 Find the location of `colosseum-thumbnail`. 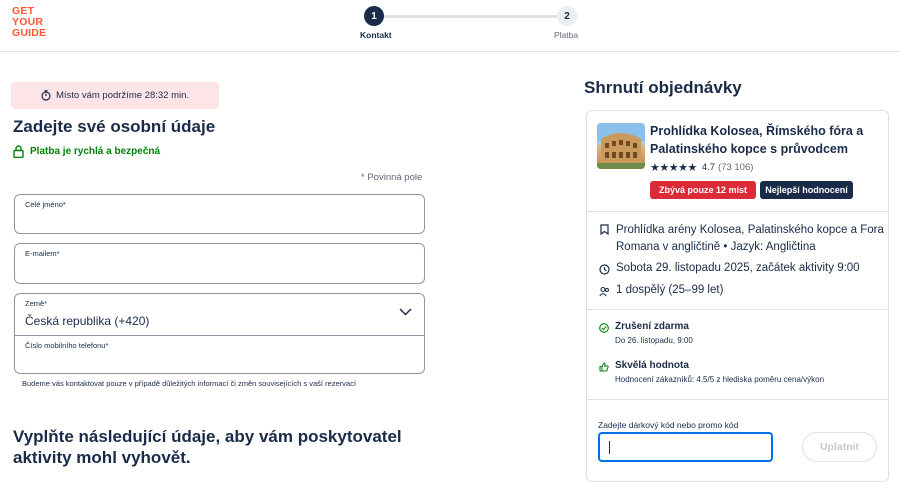

colosseum-thumbnail is located at coordinates (621, 146).